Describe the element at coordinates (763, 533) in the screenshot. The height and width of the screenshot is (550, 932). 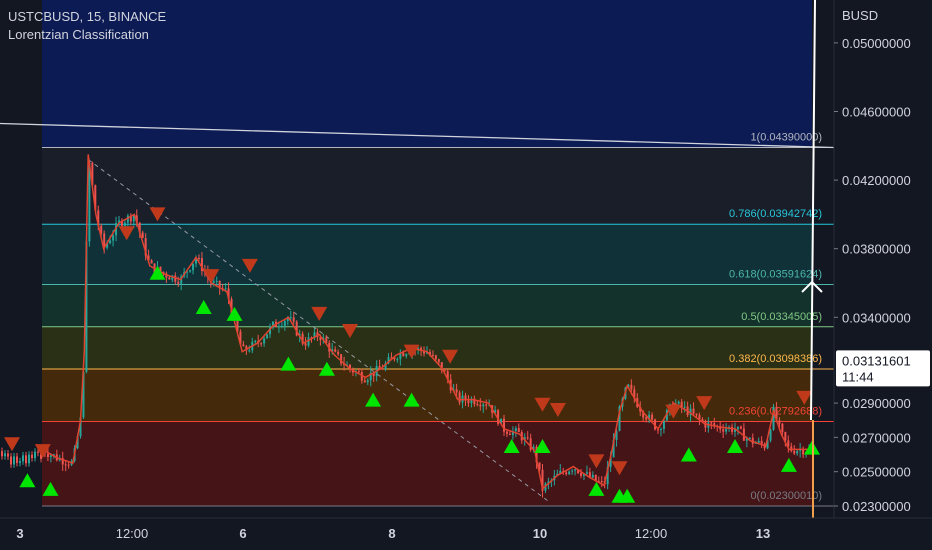
I see `time-tick-label: 13` at that location.